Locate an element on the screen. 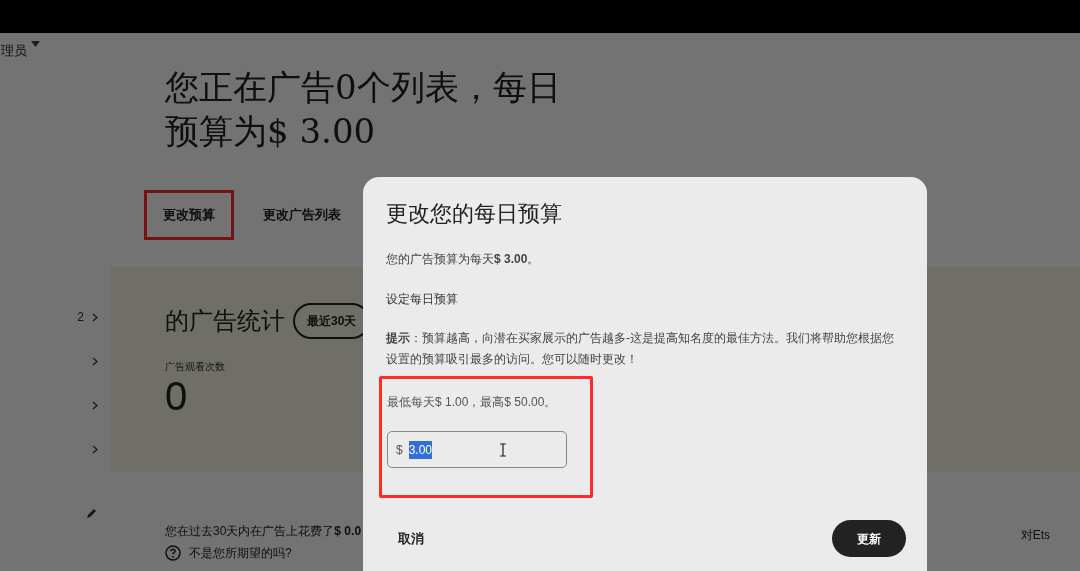  cancel-button: 取消 is located at coordinates (411, 538).